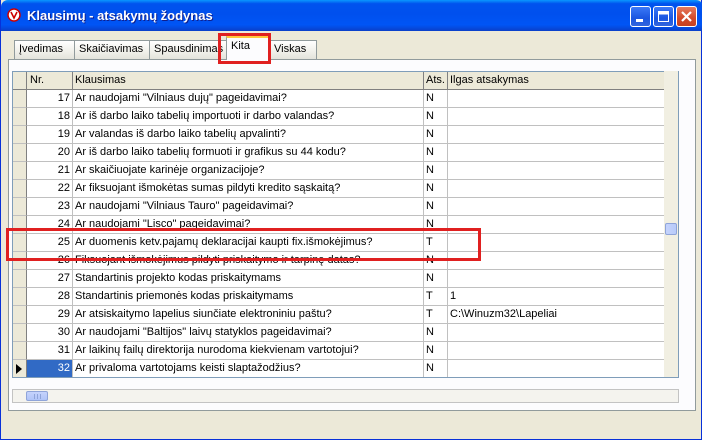  What do you see at coordinates (50, 261) in the screenshot?
I see `cell-nr: 26` at bounding box center [50, 261].